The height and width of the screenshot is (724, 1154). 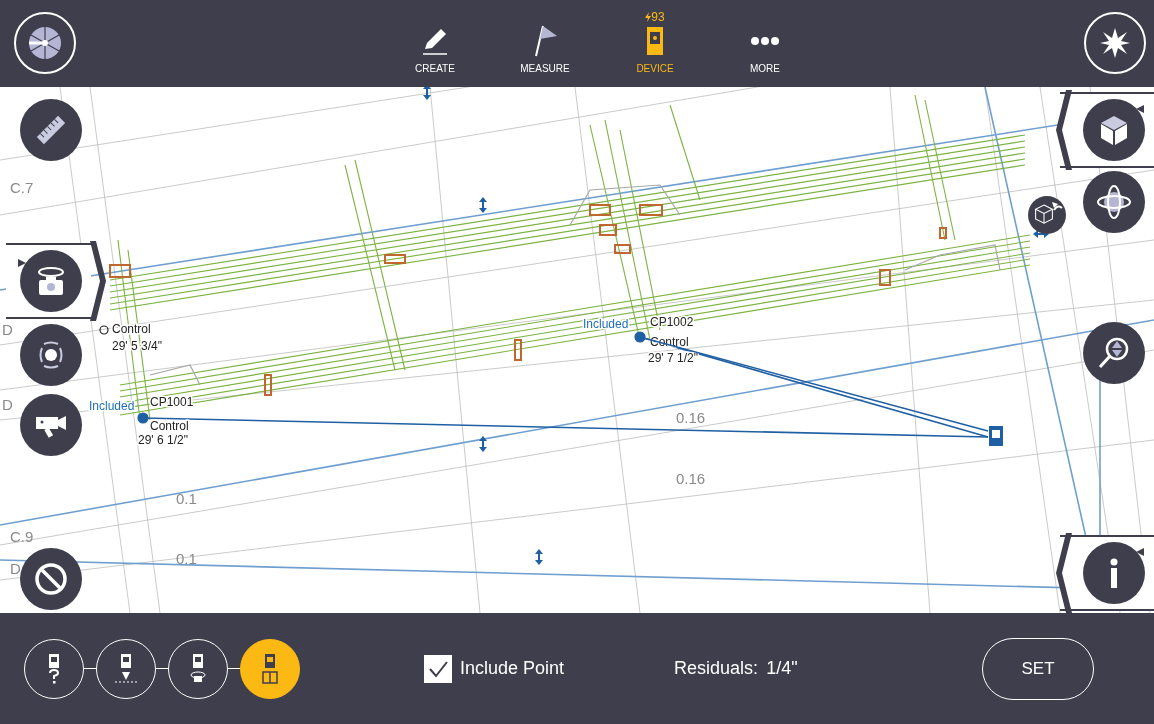 What do you see at coordinates (658, 17) in the screenshot?
I see `battery-level: 93` at bounding box center [658, 17].